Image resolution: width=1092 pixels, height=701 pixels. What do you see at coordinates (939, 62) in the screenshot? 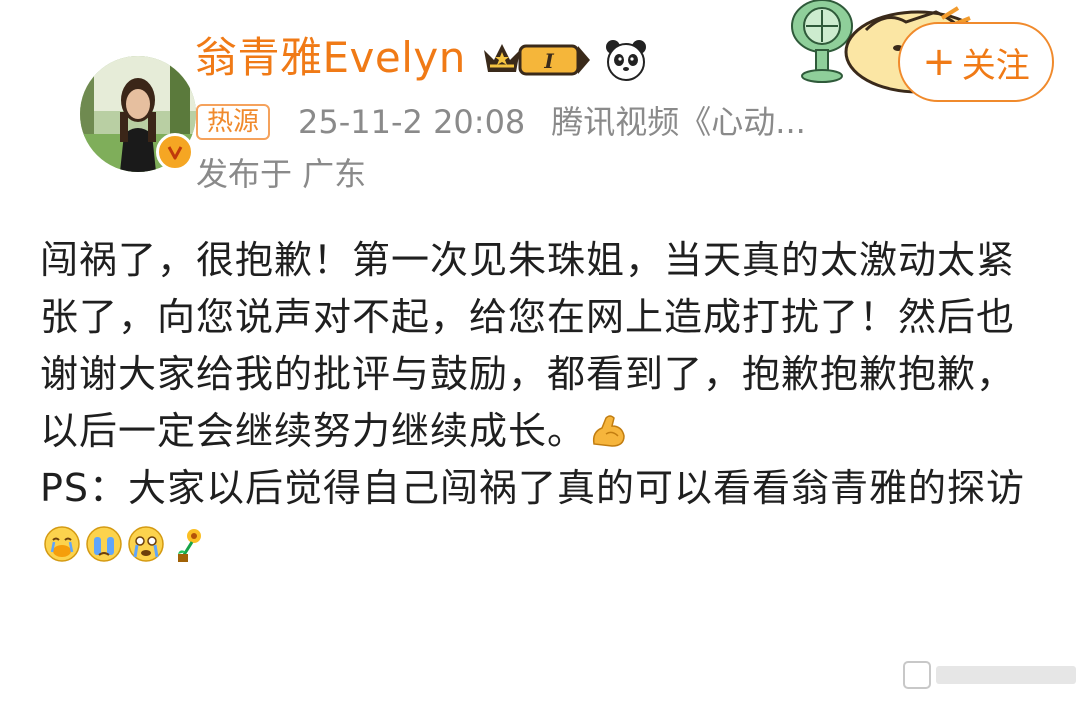
I see `plus-icon: +` at bounding box center [939, 62].